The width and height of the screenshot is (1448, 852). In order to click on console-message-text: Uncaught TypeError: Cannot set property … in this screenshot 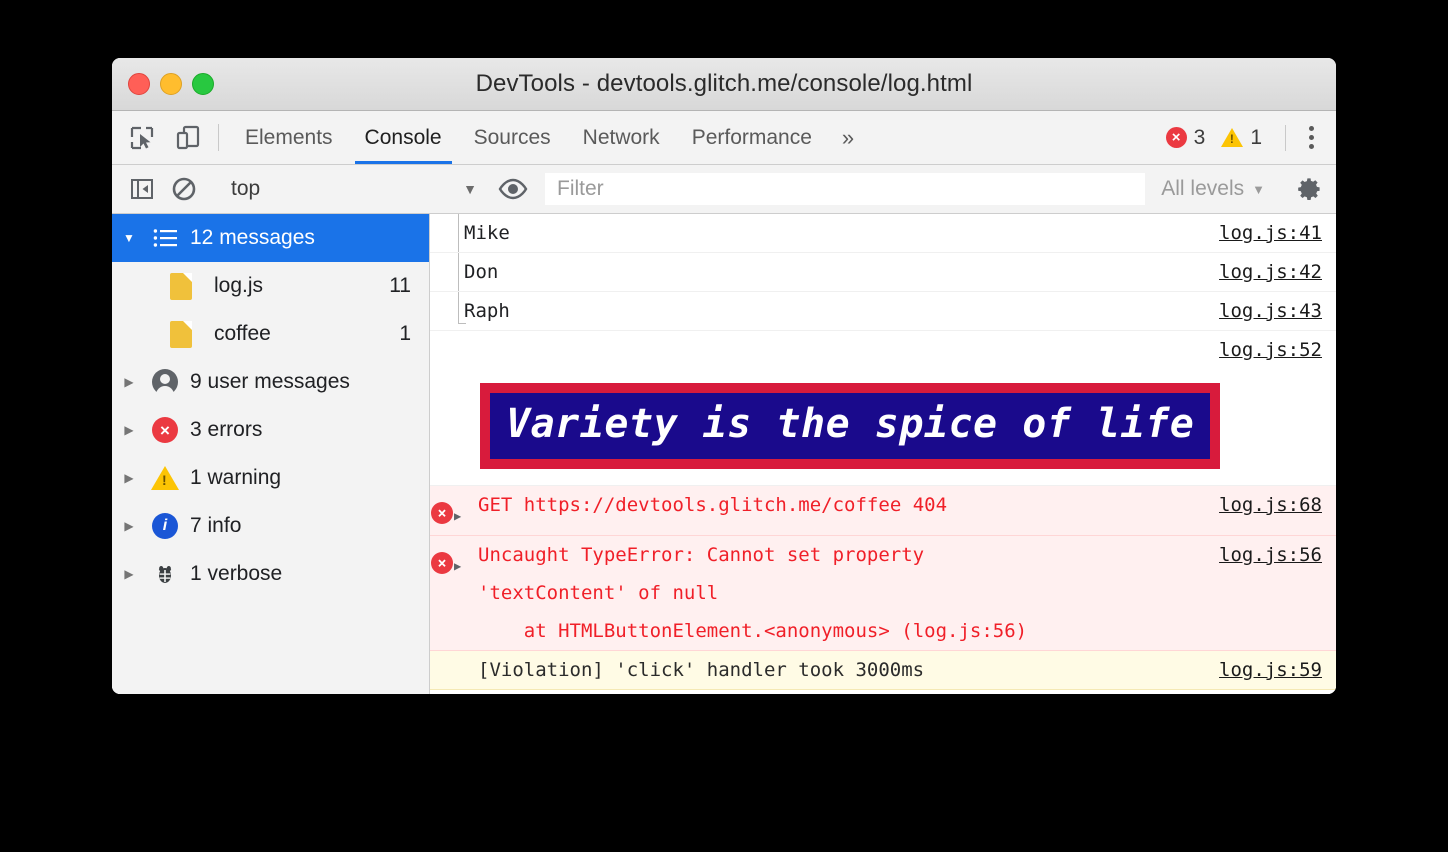, I will do `click(845, 593)`.